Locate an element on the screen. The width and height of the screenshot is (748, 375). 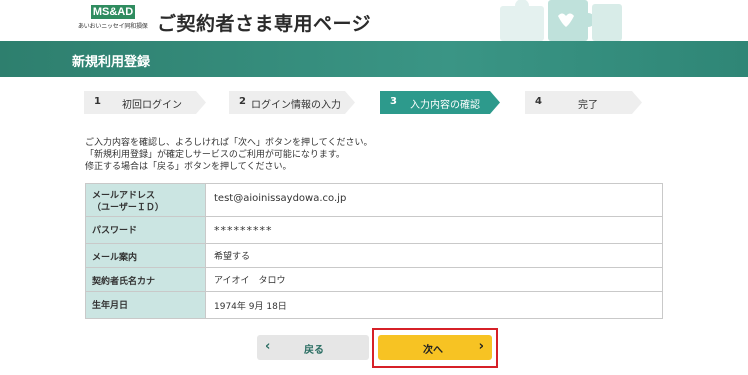
instruction-line: 修正する場合は「戻る」ボタンを押してください。 is located at coordinates (188, 167).